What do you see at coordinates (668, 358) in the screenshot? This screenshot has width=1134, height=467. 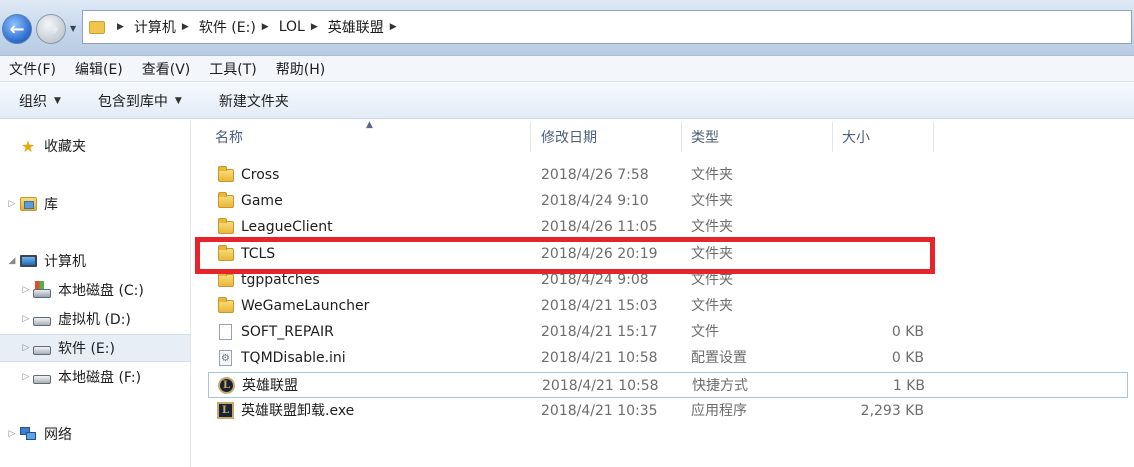 I see `table-row: TQMDisable.ini 2018/4/21 10:58 配置设置 0 KB` at bounding box center [668, 358].